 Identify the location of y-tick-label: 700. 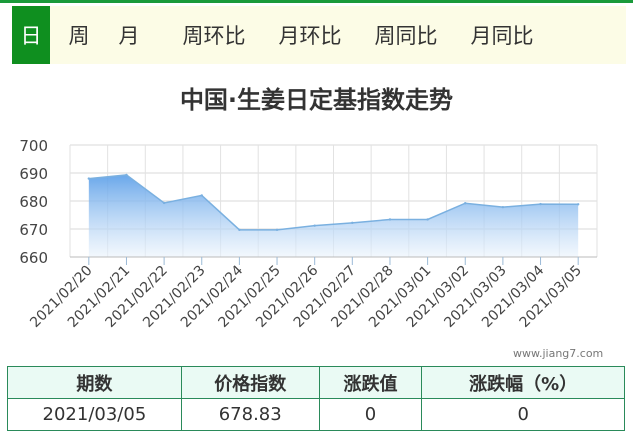
(33, 146).